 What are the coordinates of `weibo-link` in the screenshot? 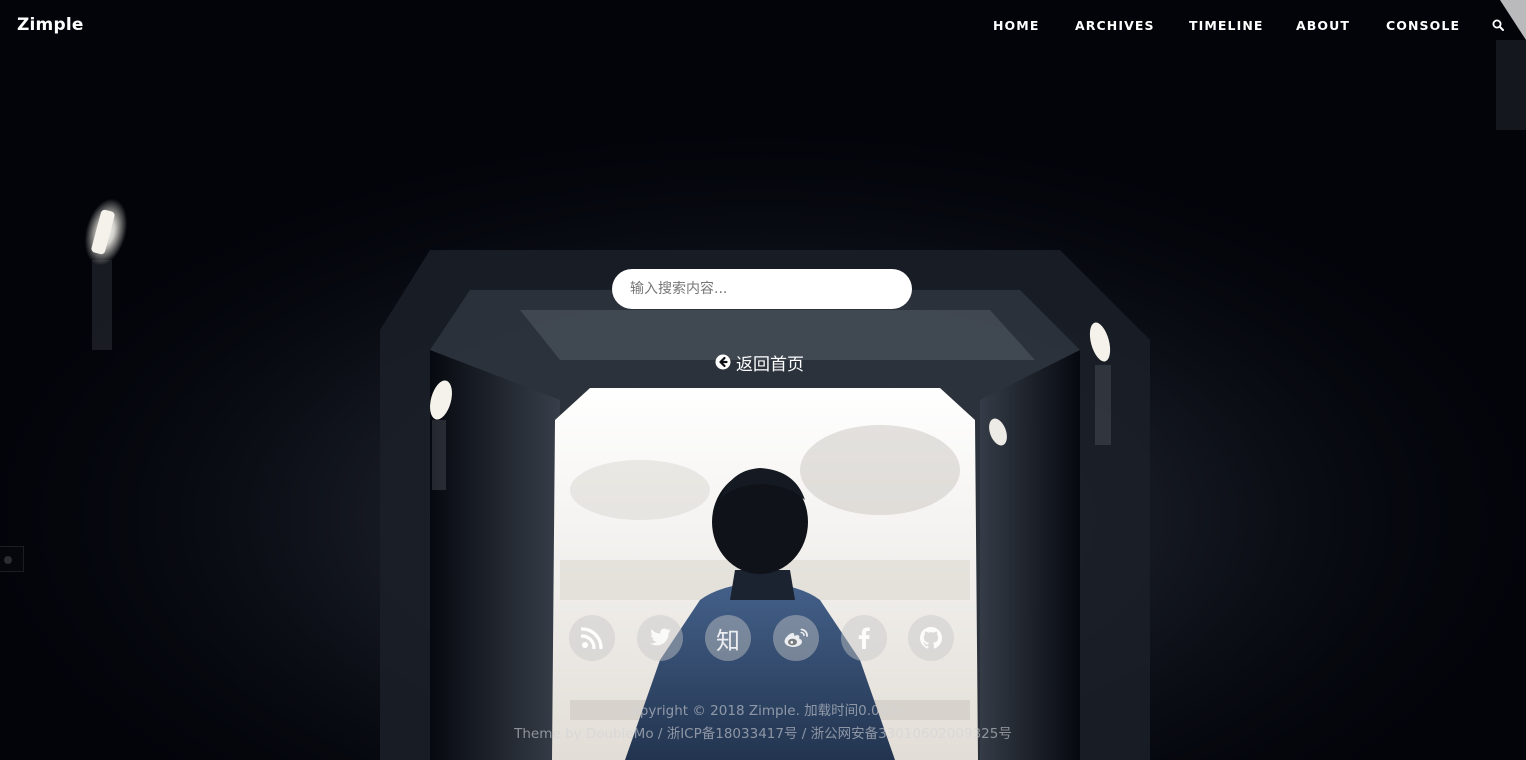 It's located at (796, 638).